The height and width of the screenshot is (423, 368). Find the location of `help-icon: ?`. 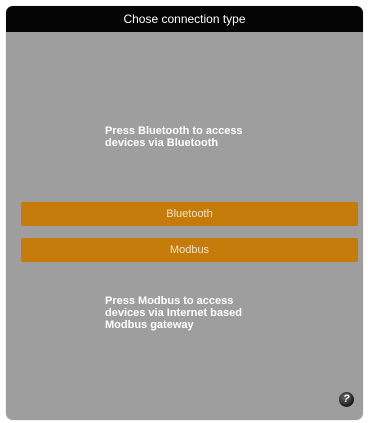

help-icon: ? is located at coordinates (346, 399).